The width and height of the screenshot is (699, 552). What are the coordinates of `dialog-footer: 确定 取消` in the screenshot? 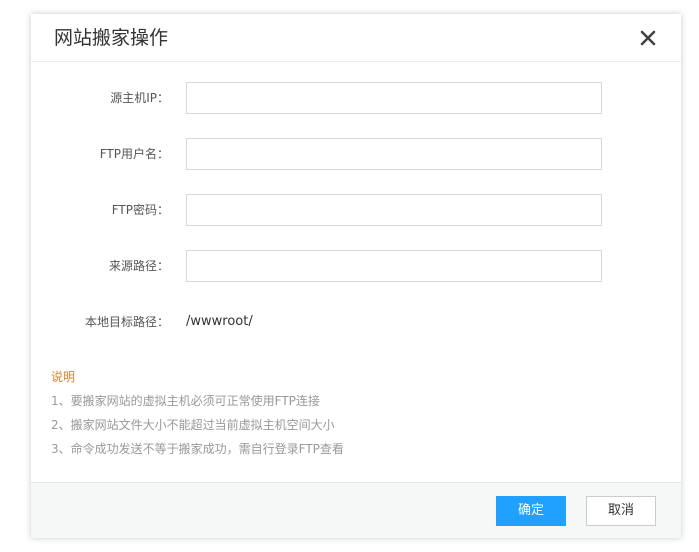 It's located at (356, 510).